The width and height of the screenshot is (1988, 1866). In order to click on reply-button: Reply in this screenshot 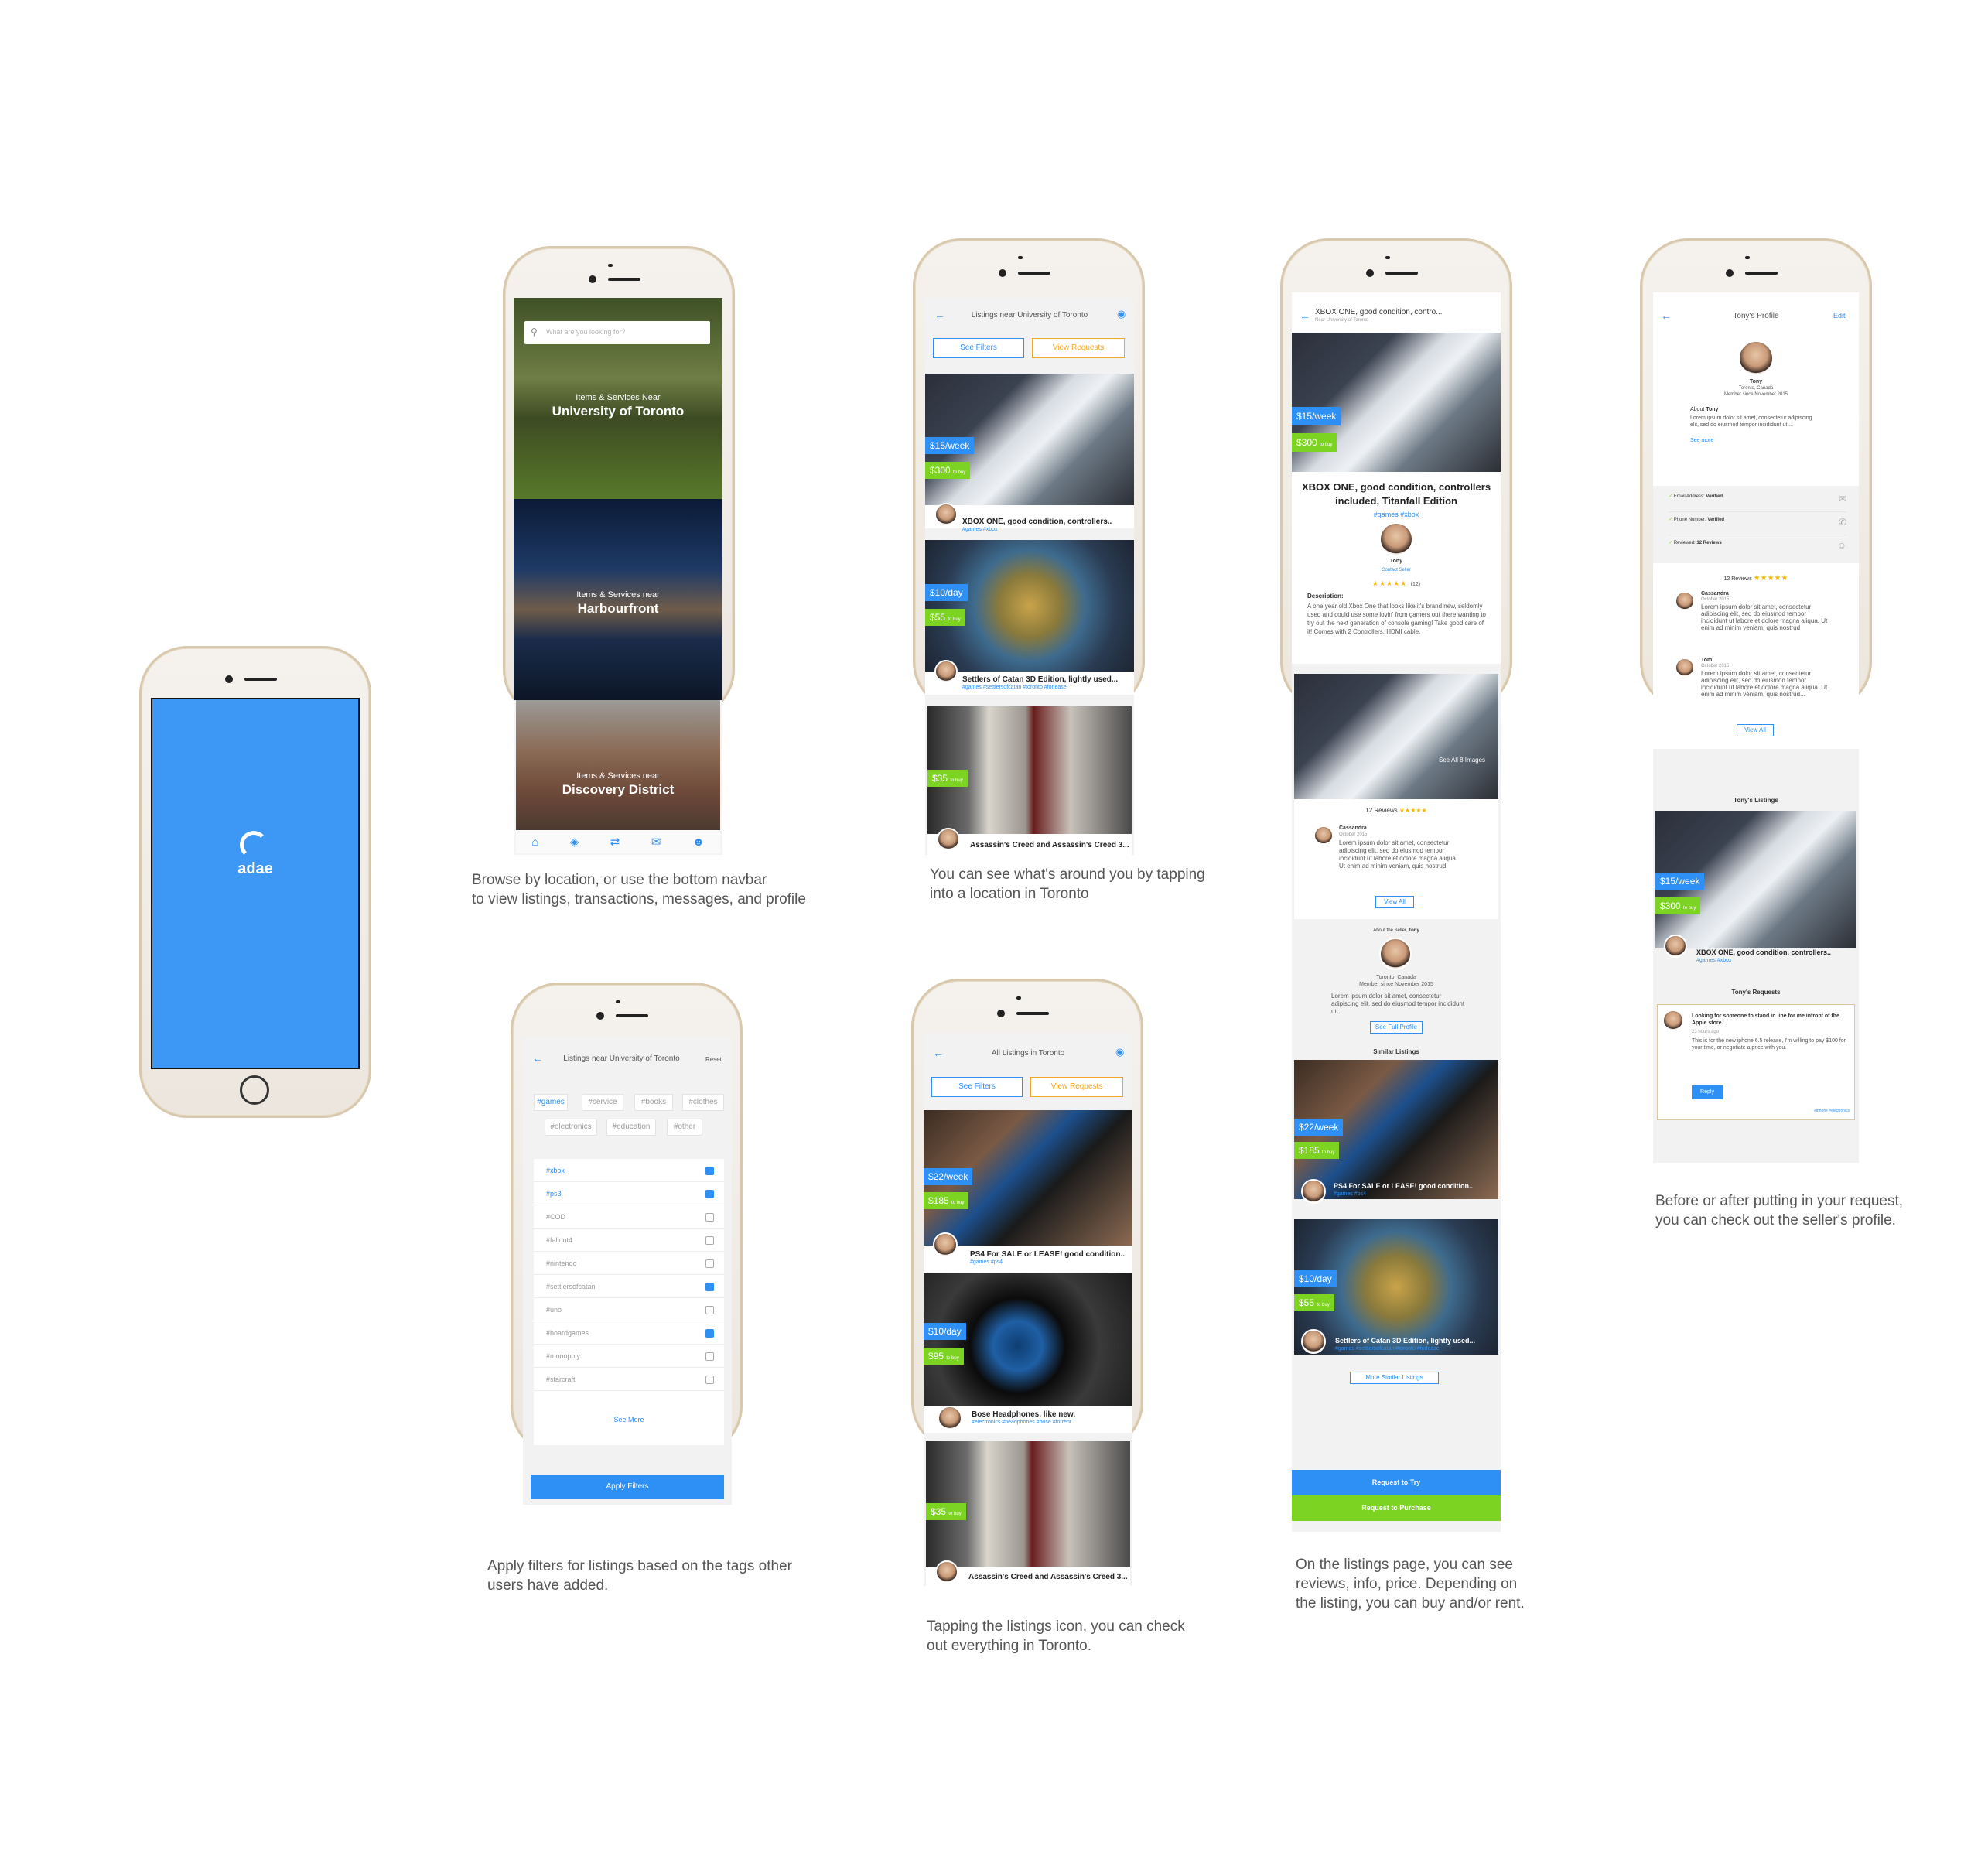, I will do `click(1707, 1092)`.